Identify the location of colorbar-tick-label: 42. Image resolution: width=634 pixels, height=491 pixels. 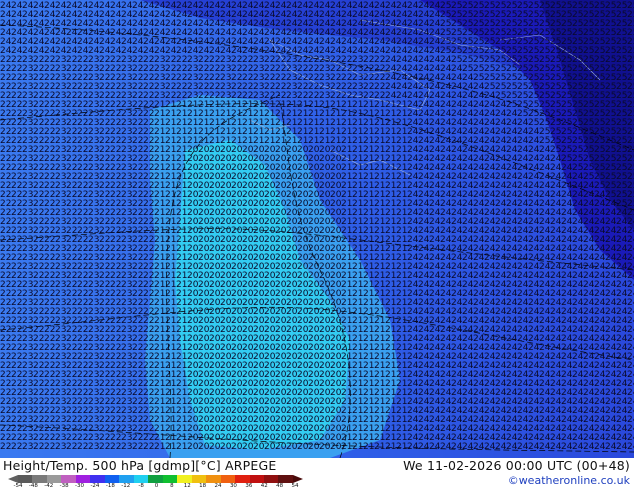
(264, 486).